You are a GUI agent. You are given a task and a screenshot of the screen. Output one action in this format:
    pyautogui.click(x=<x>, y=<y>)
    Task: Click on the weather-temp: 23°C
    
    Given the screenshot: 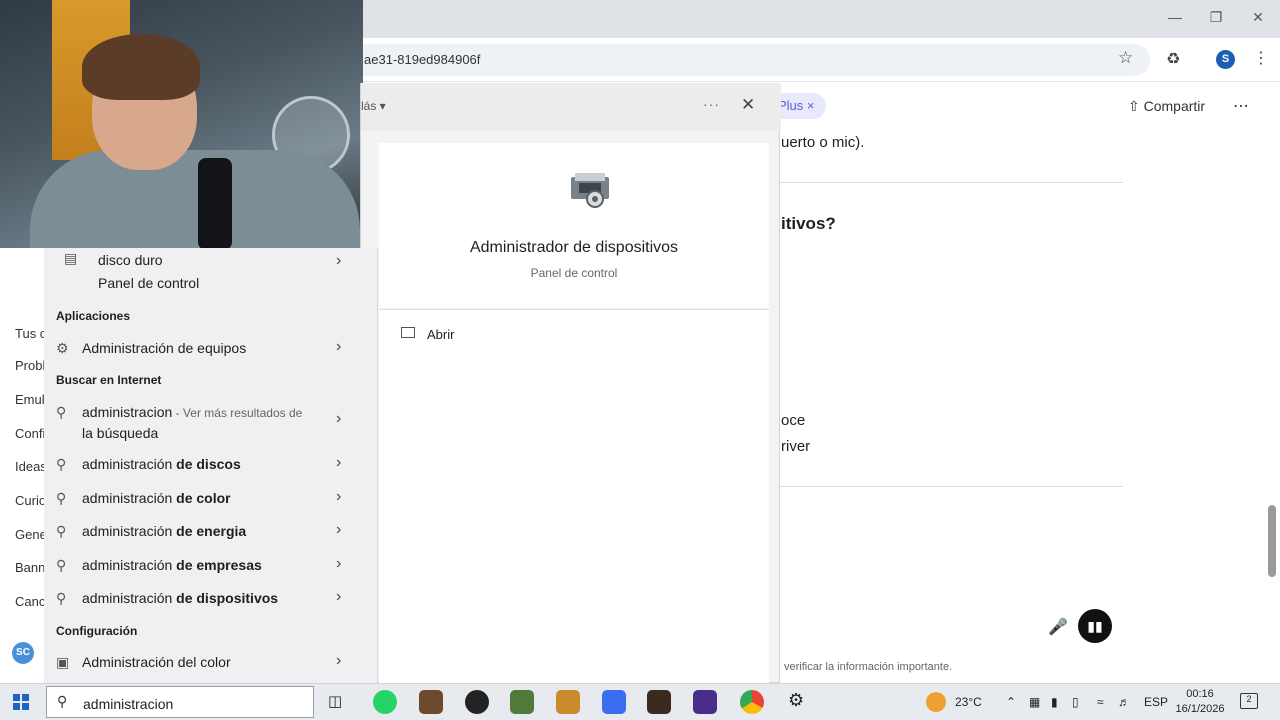 What is the action you would take?
    pyautogui.click(x=968, y=702)
    